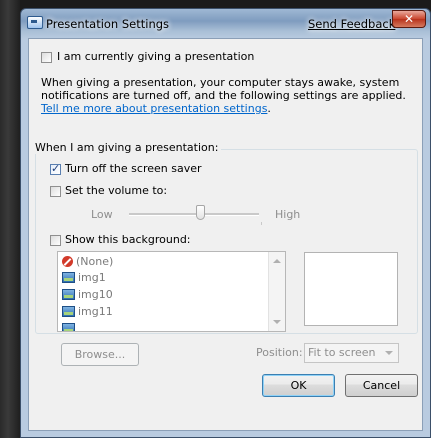  Describe the element at coordinates (351, 24) in the screenshot. I see `send-feedback-link: Send Feedback` at that location.